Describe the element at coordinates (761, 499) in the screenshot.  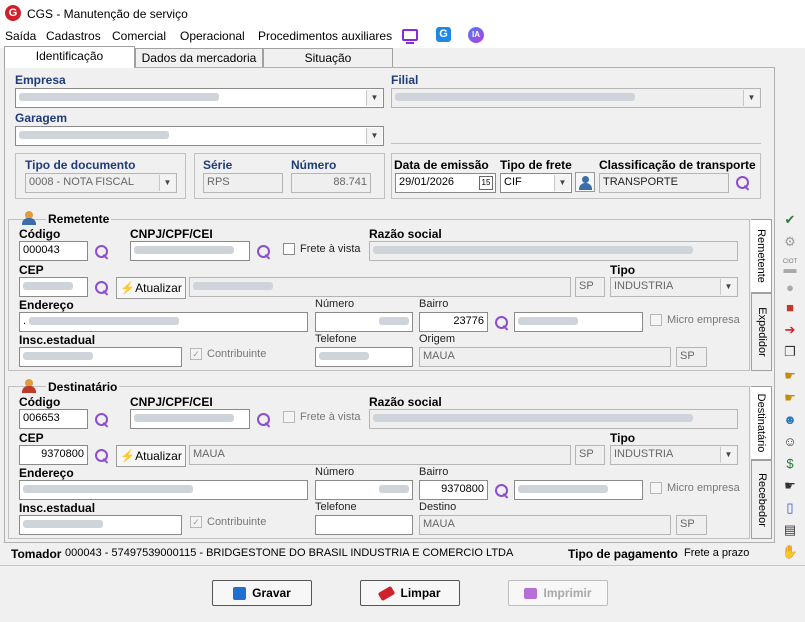
I see `sidetab-recebedor: Recebedor` at that location.